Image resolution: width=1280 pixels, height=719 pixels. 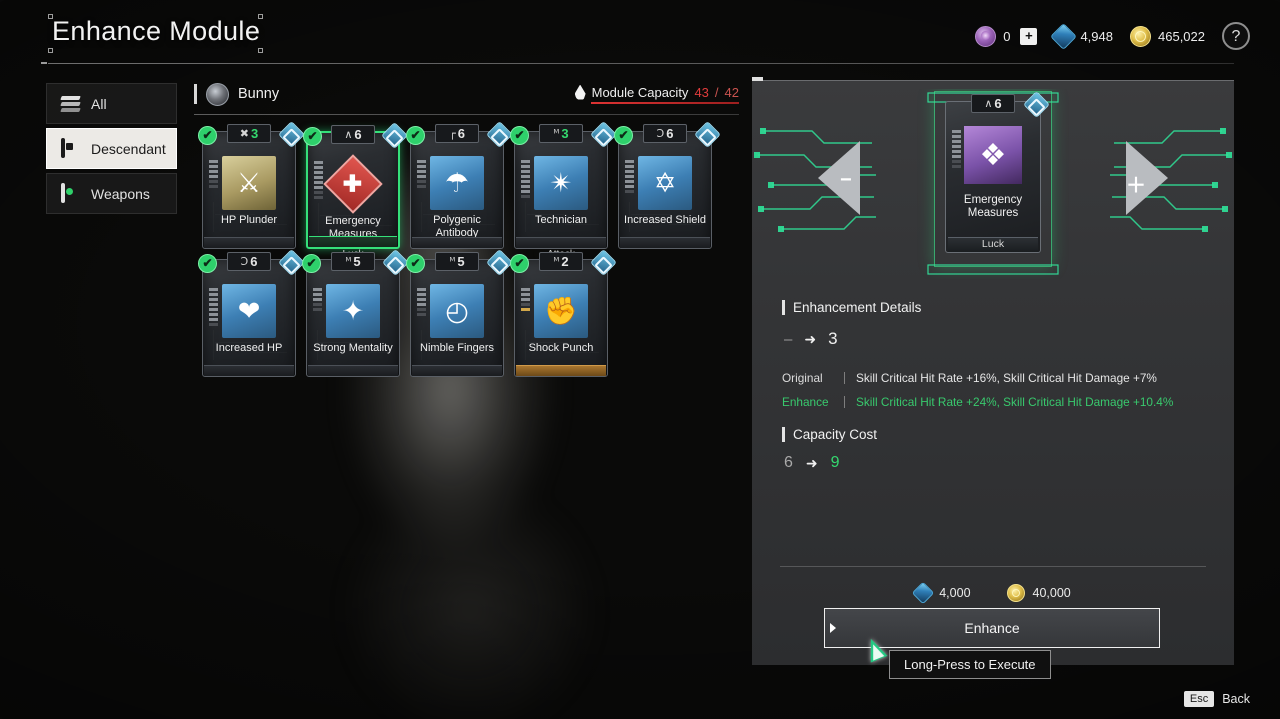 What do you see at coordinates (1236, 36) in the screenshot?
I see `help-button: ?` at bounding box center [1236, 36].